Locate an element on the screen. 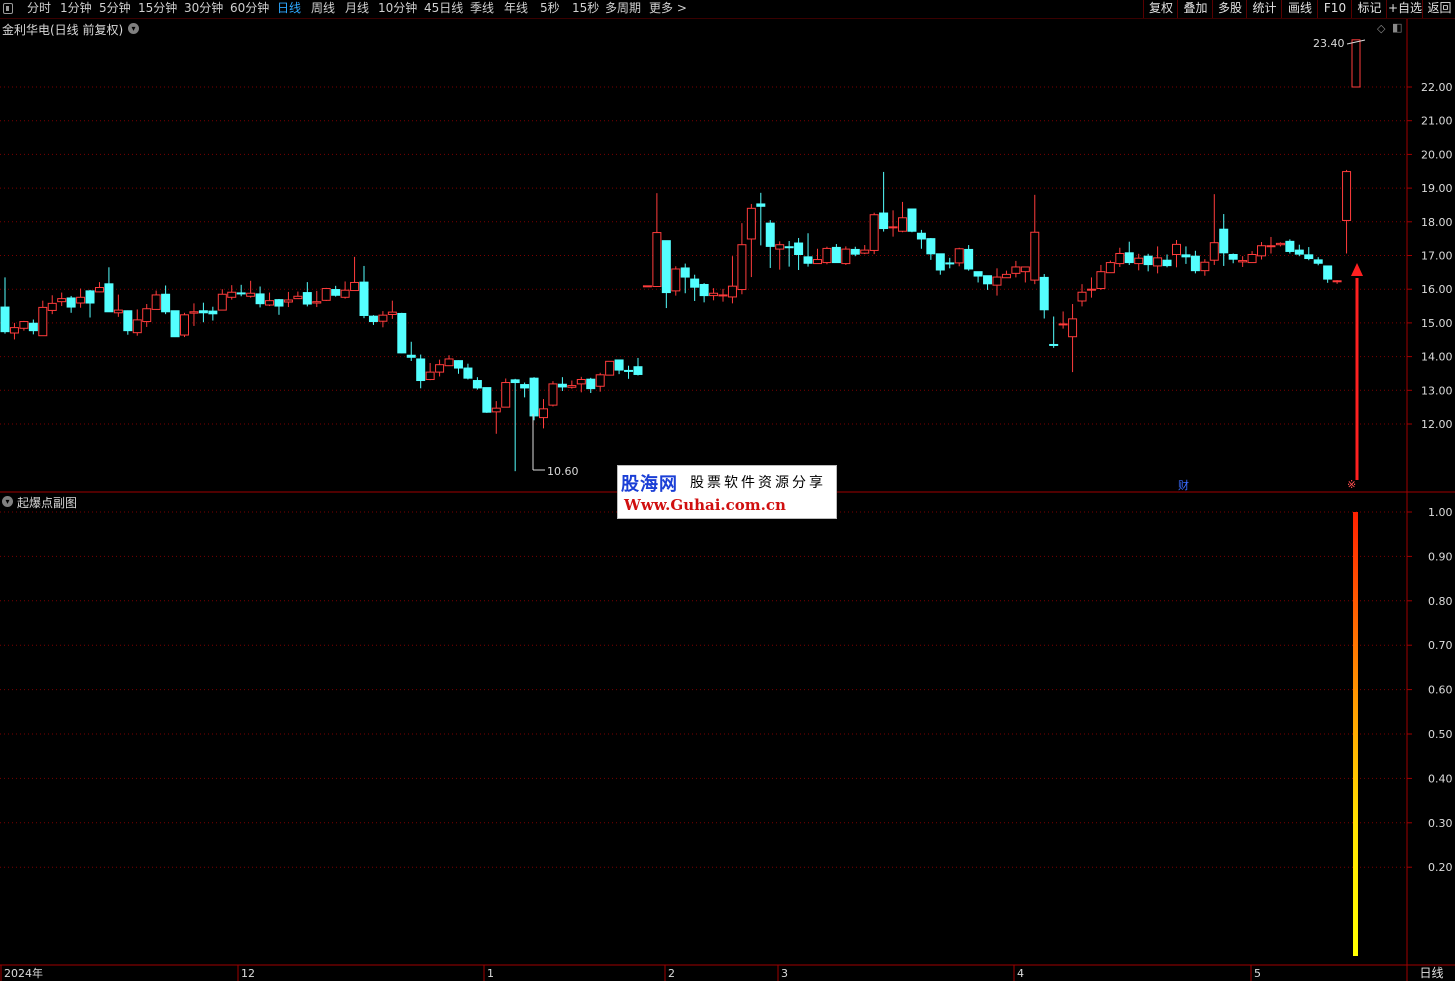  signal-bar is located at coordinates (1355, 734).